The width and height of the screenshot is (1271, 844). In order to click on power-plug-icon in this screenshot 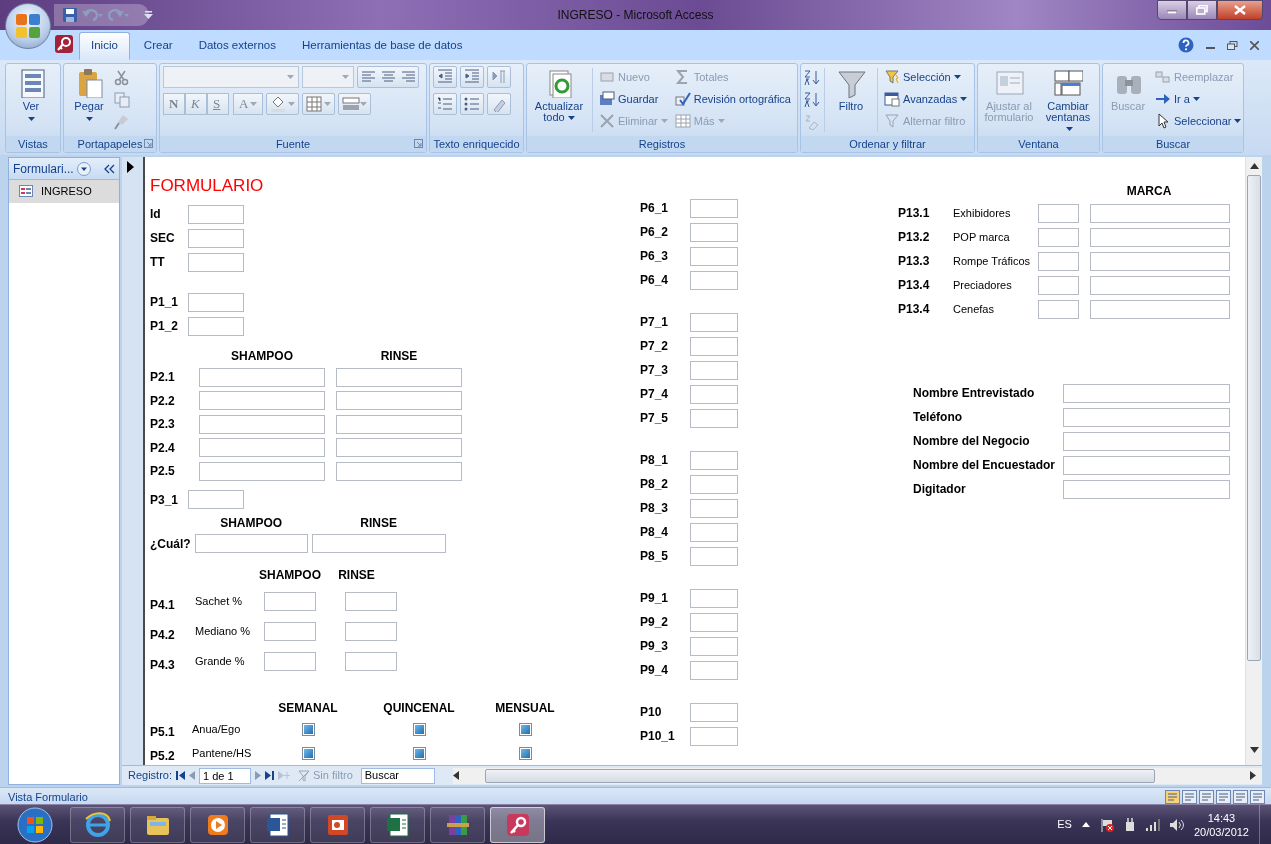, I will do `click(1129, 824)`.